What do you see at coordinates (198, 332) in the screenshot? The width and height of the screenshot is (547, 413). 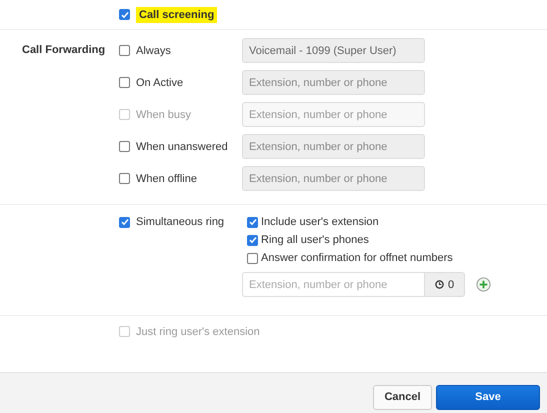 I see `option-label: Just ring user's extension` at bounding box center [198, 332].